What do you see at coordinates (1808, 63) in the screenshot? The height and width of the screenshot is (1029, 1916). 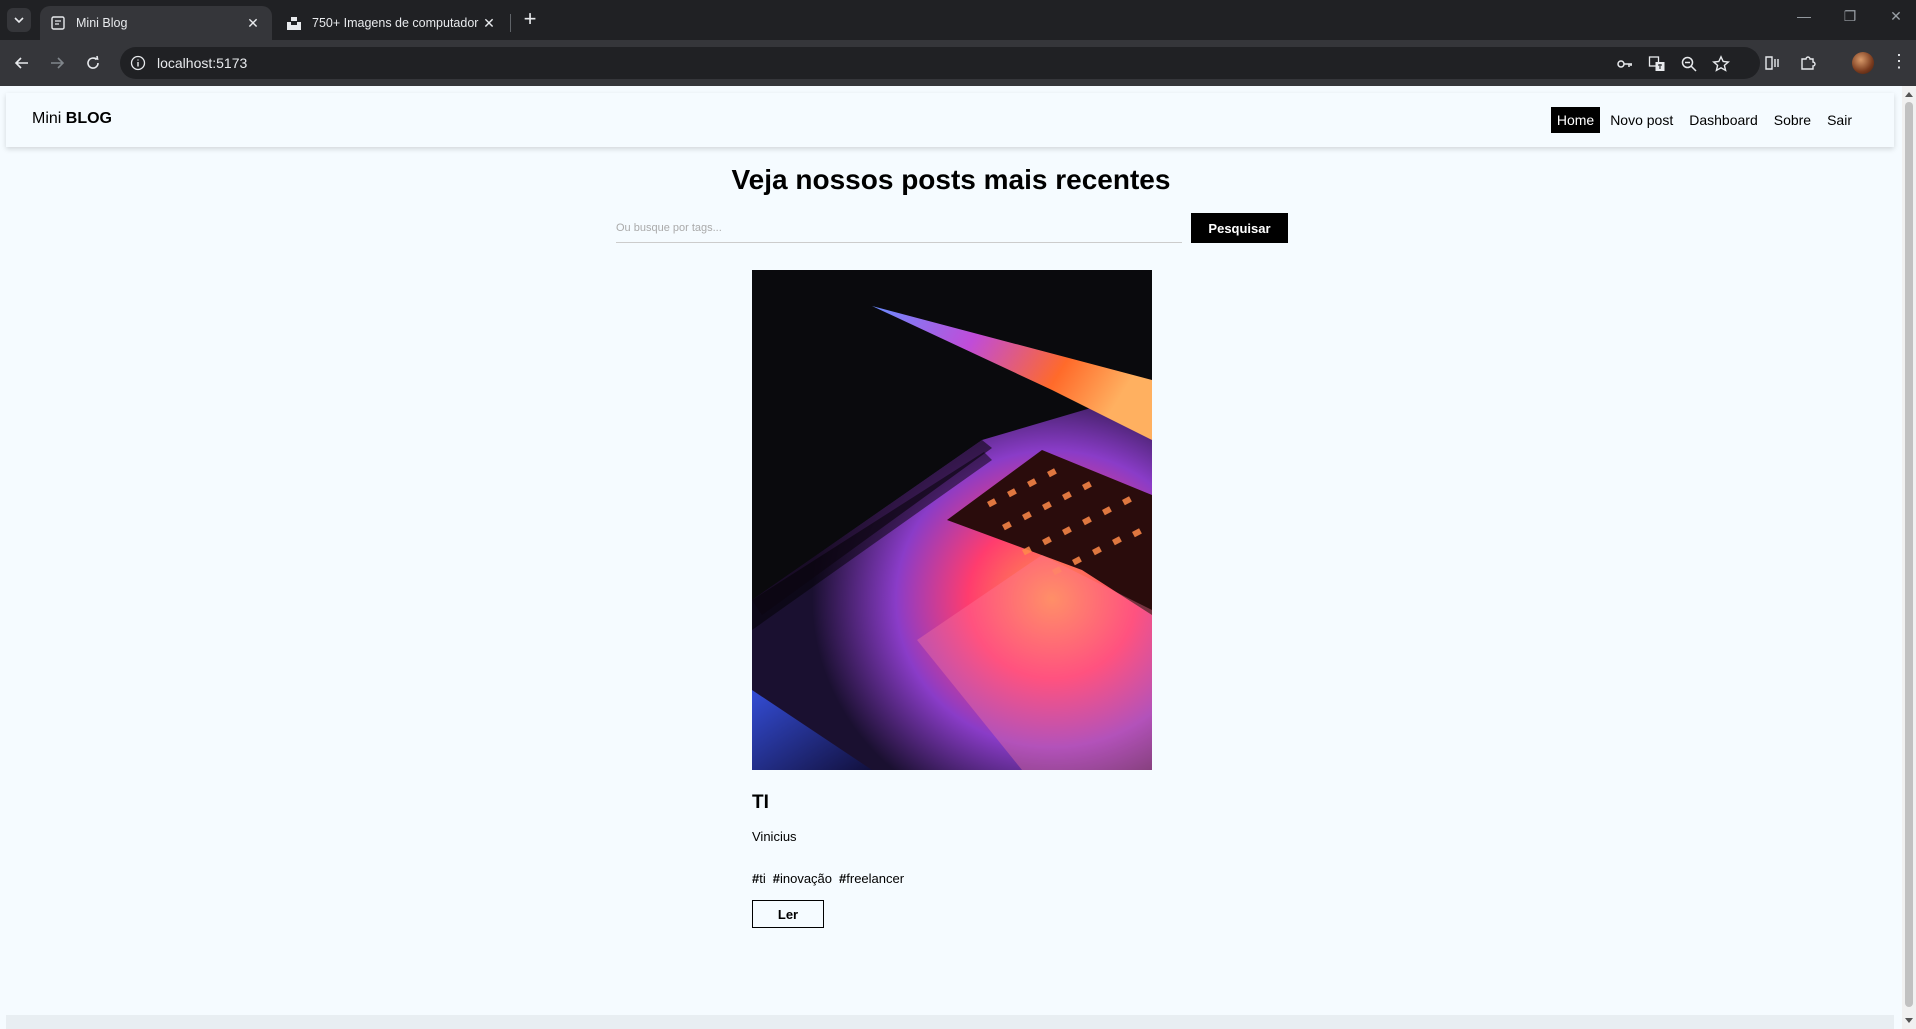 I see `puzzle-icon` at bounding box center [1808, 63].